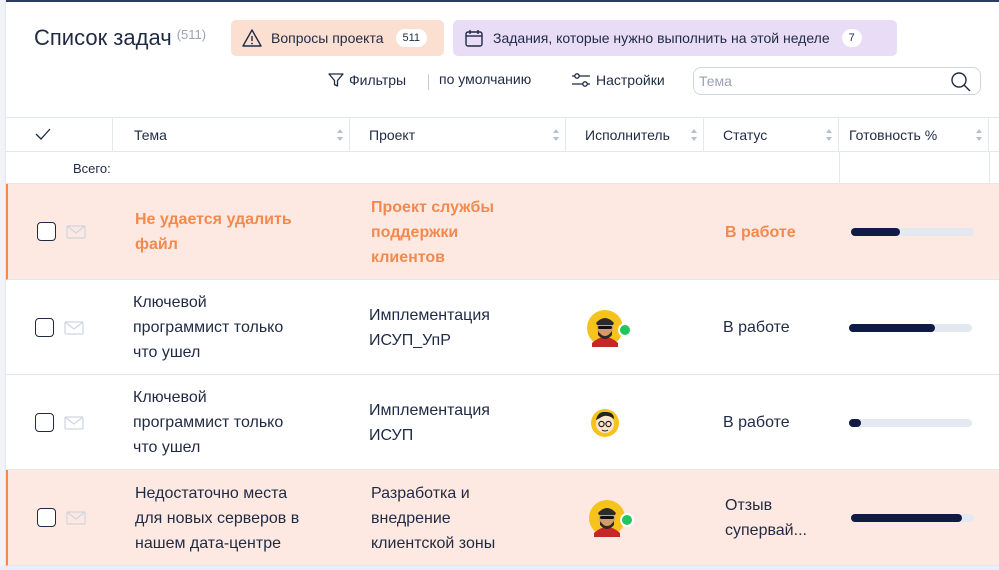 Image resolution: width=999 pixels, height=570 pixels. I want to click on task-project-line: ИСУП_УпР, so click(410, 340).